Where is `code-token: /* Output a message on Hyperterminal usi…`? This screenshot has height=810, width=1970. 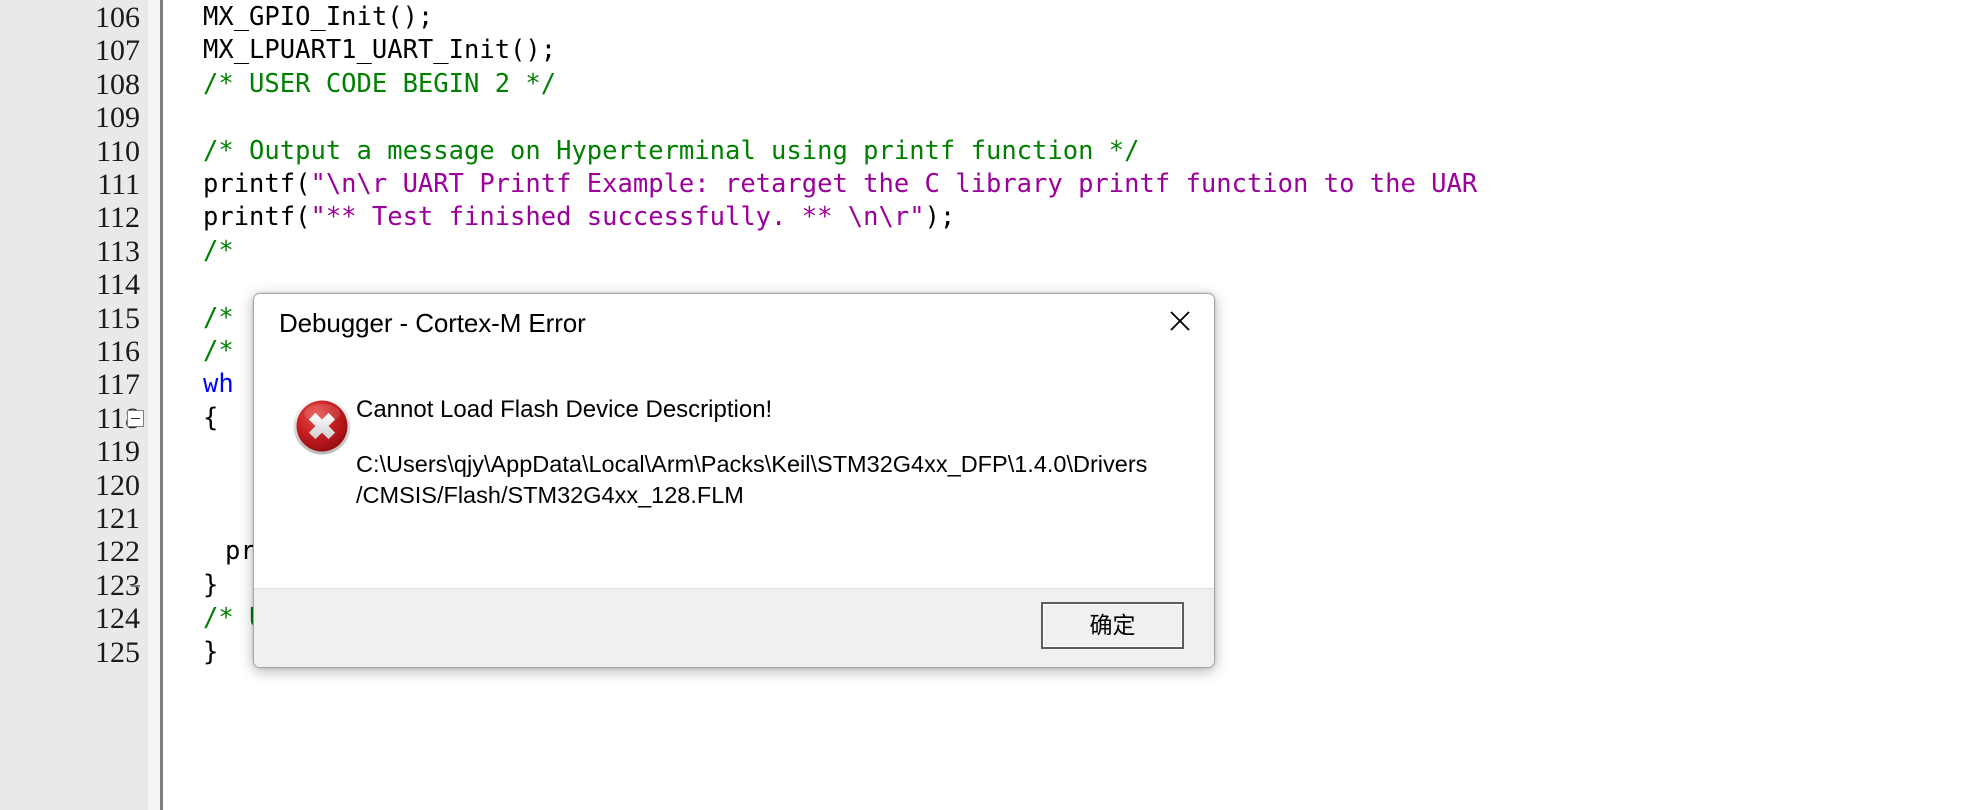 code-token: /* Output a message on Hyperterminal usi… is located at coordinates (671, 150).